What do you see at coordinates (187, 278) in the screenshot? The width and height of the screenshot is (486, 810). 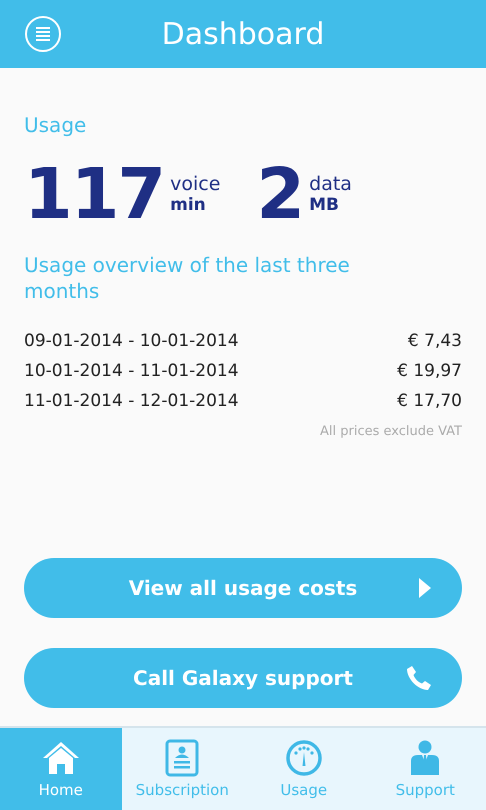 I see `section-title: Usage overview of the last three months` at bounding box center [187, 278].